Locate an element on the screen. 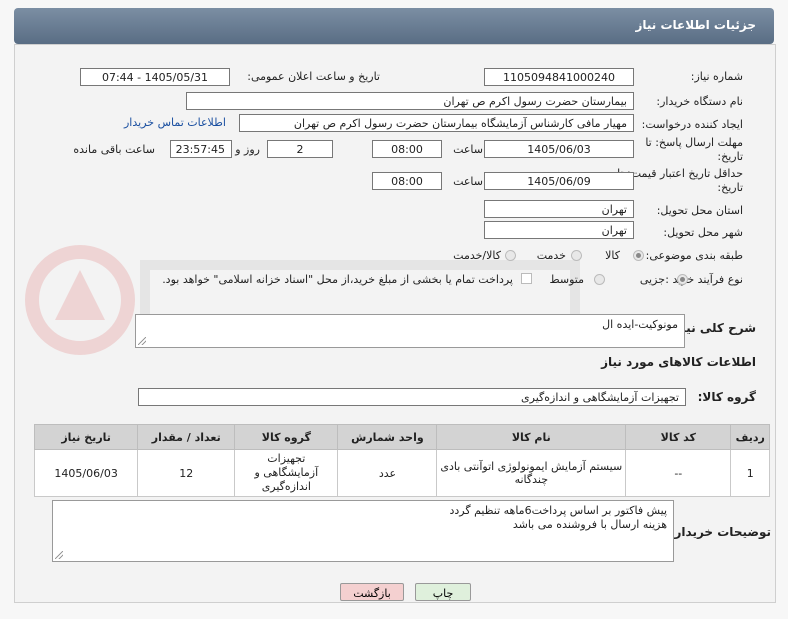  col-header-group: گروه کالا is located at coordinates (286, 437).